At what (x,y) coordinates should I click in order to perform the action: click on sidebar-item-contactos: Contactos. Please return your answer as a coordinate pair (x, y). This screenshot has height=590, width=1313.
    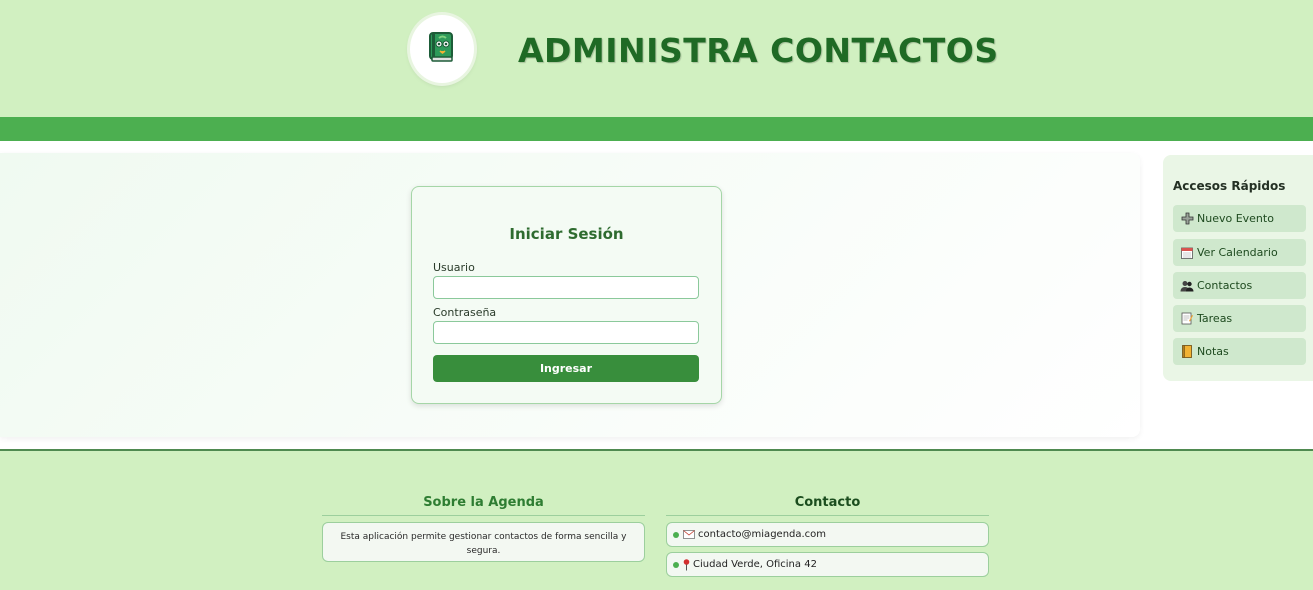
    Looking at the image, I should click on (1239, 285).